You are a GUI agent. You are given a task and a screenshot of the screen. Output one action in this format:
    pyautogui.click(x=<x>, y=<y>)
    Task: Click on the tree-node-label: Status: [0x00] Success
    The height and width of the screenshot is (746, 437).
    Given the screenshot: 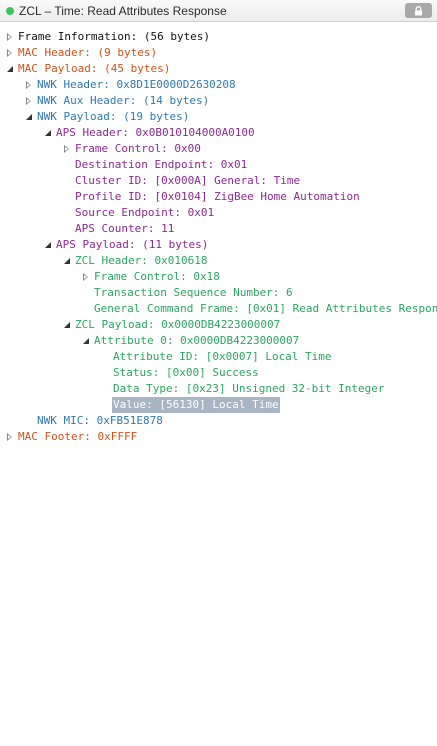 What is the action you would take?
    pyautogui.click(x=186, y=372)
    